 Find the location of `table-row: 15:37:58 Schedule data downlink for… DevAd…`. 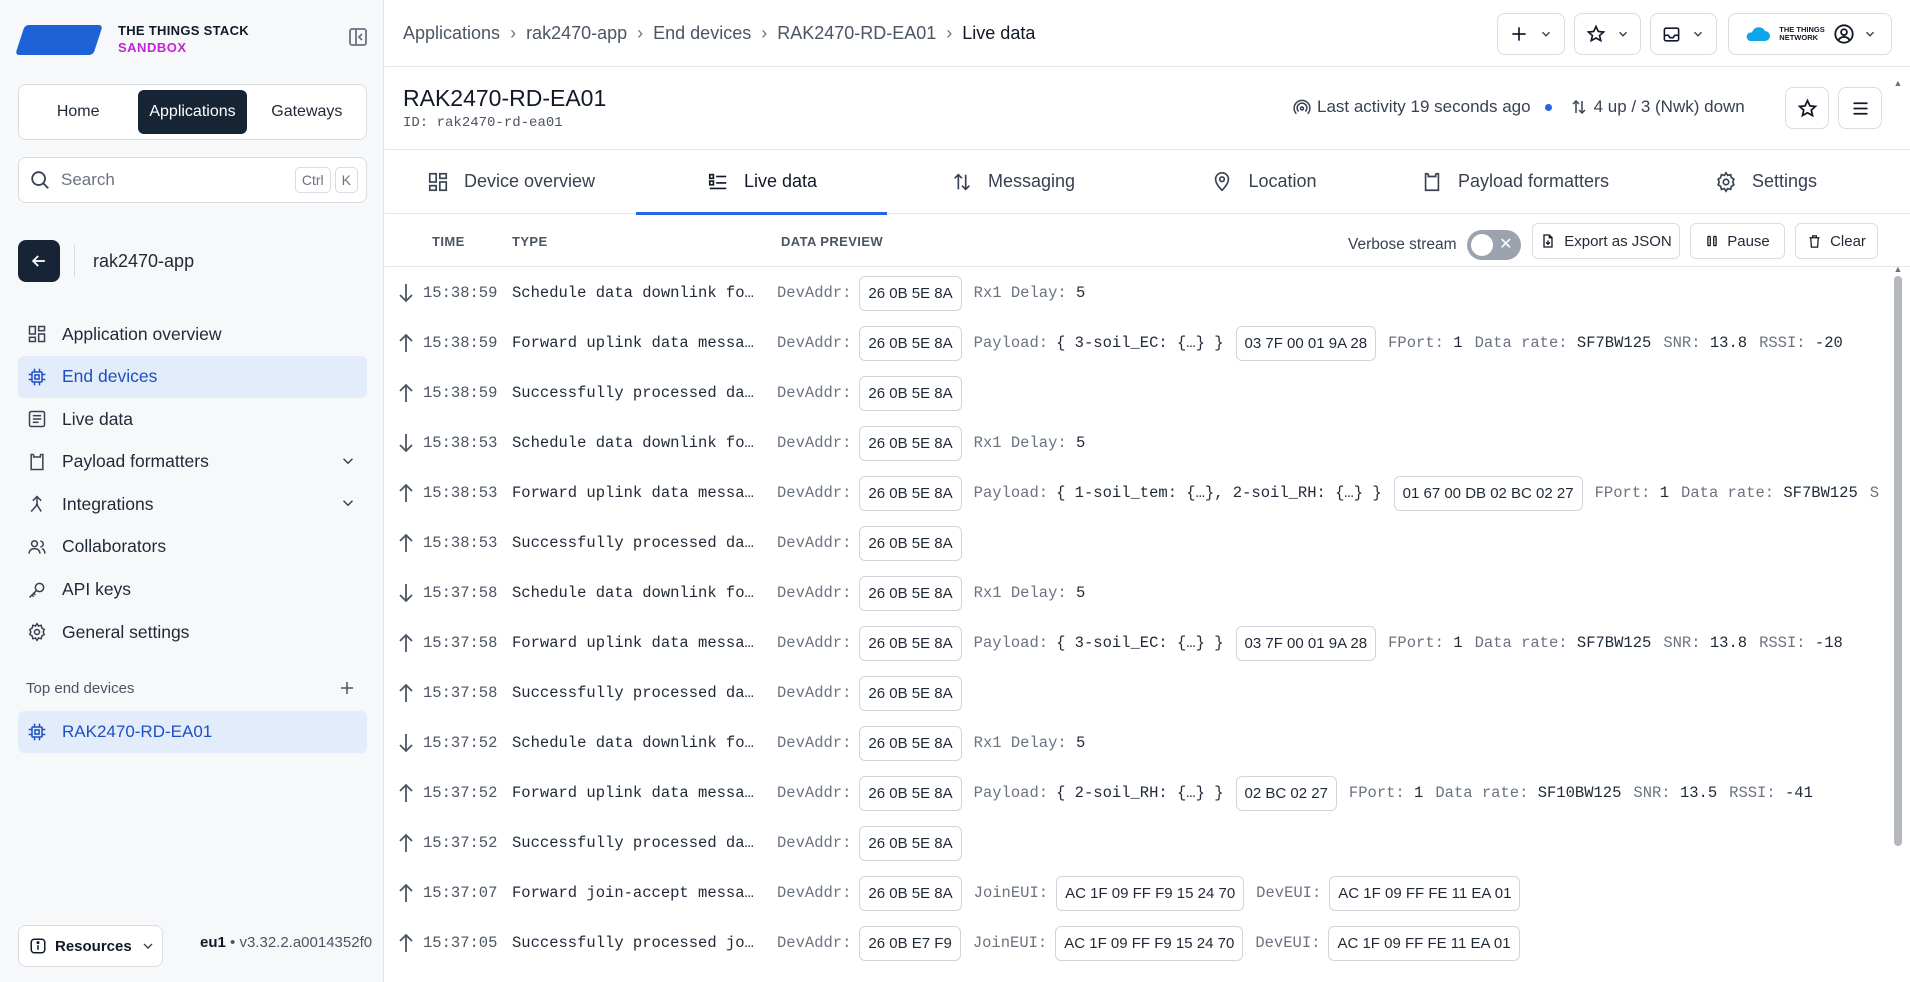

table-row: 15:37:58 Schedule data downlink for… DevAd… is located at coordinates (1135, 593).